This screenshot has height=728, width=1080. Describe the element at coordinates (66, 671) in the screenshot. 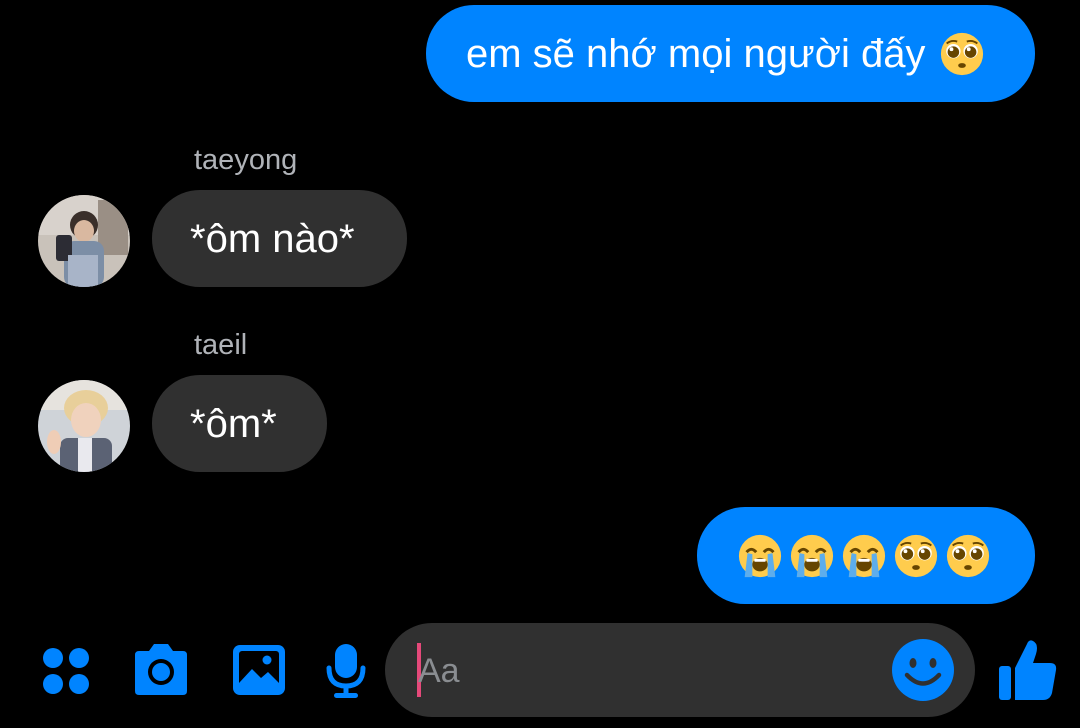

I see `apps-grid-icon` at that location.